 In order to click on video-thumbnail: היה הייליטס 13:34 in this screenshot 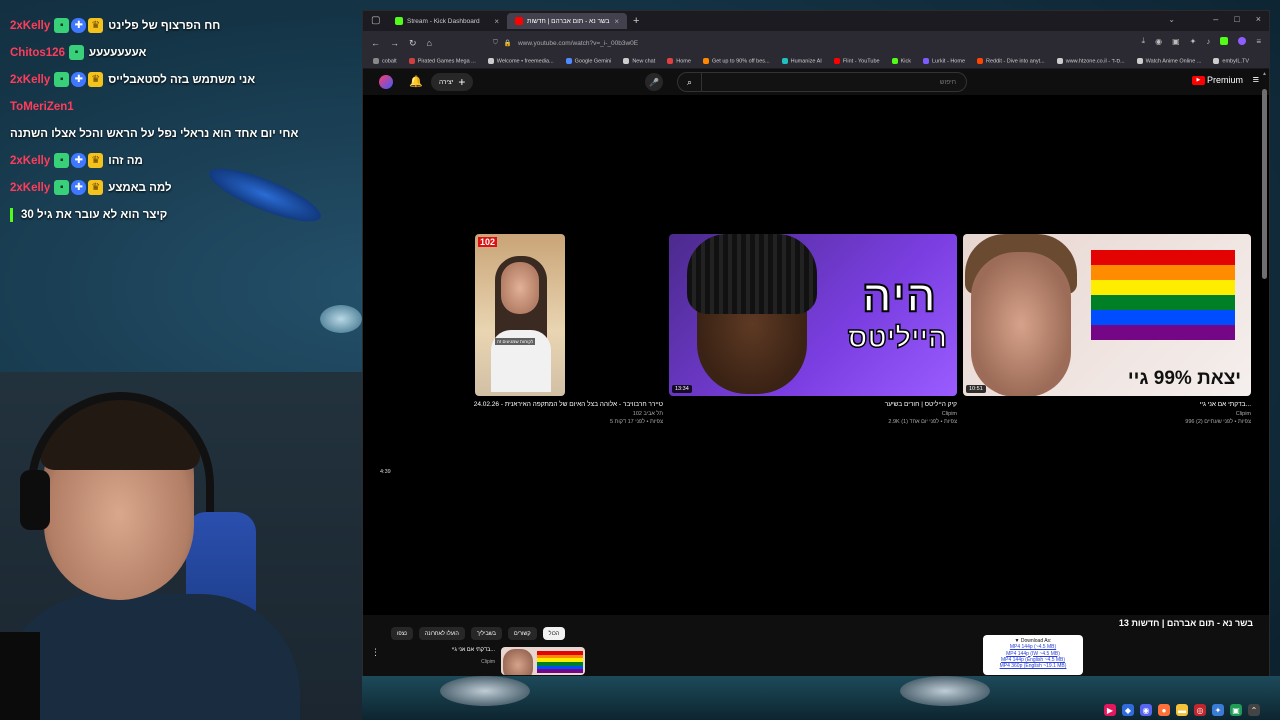, I will do `click(813, 315)`.